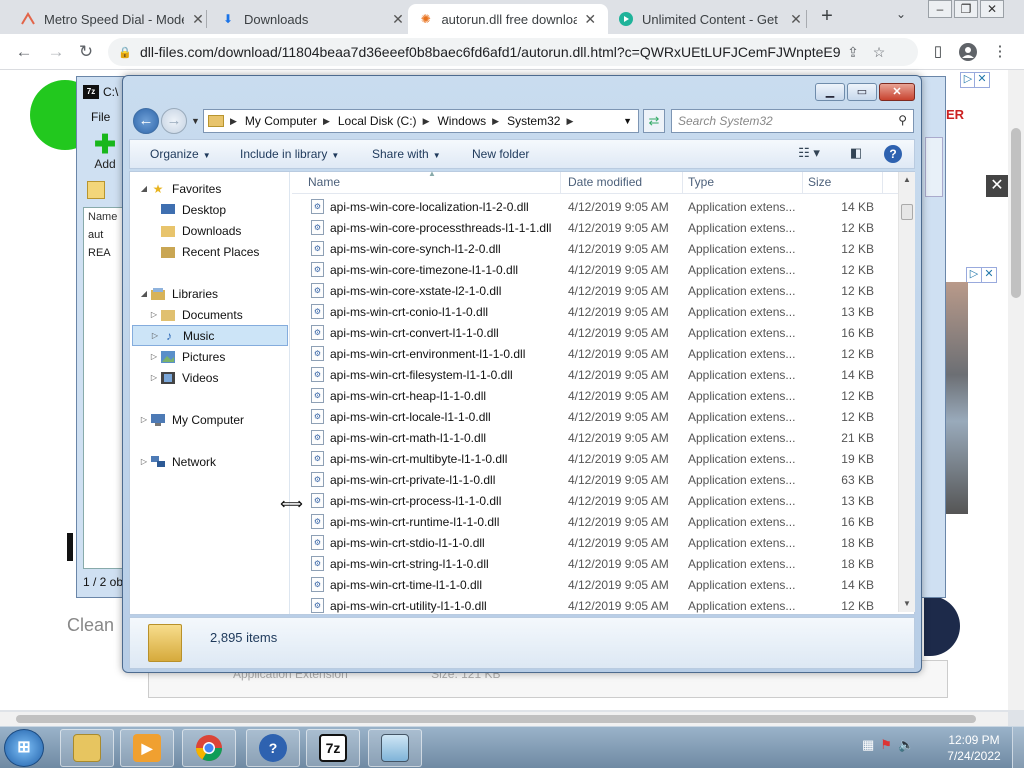 The width and height of the screenshot is (1024, 768). What do you see at coordinates (940, 9) in the screenshot?
I see `minimize-icon: –` at bounding box center [940, 9].